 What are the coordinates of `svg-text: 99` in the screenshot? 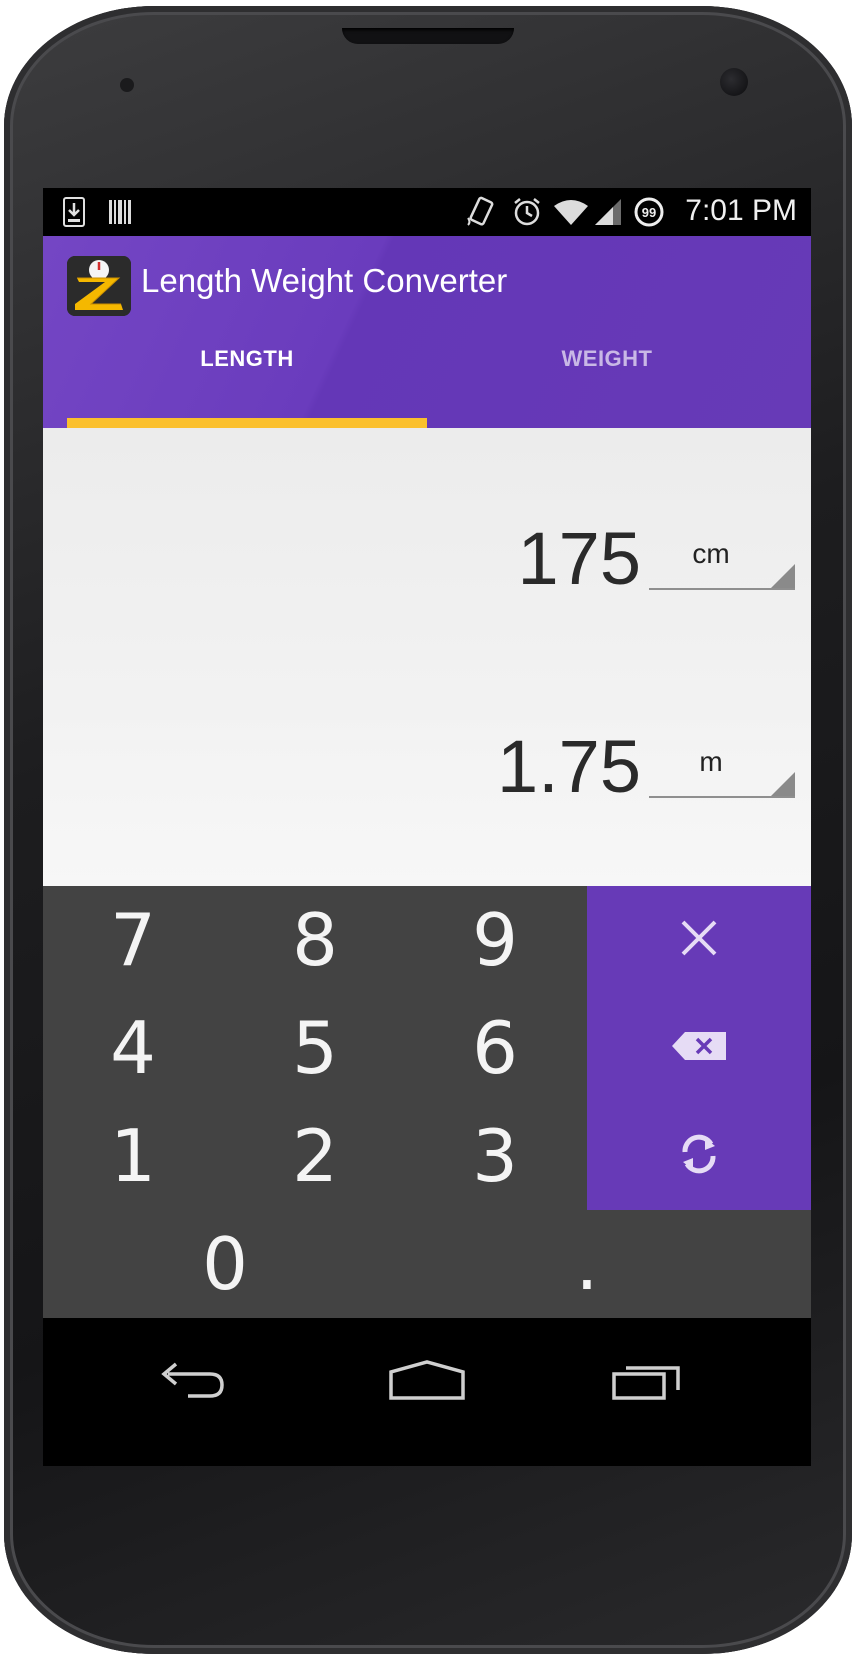 It's located at (649, 212).